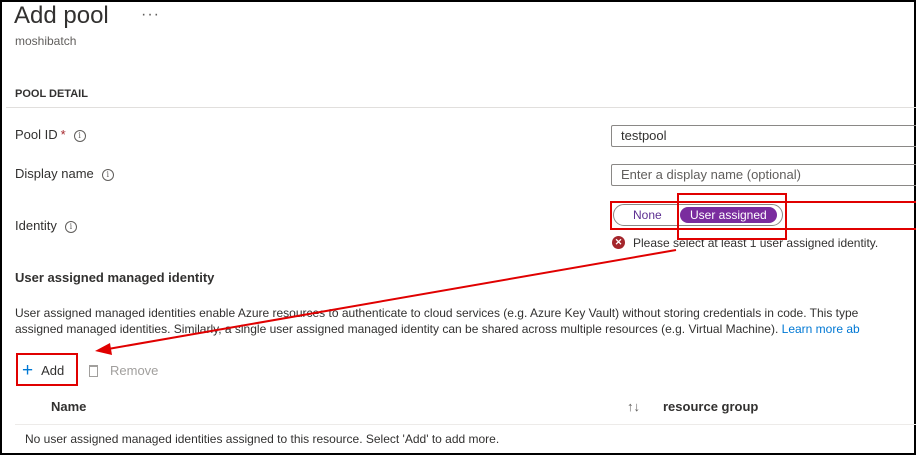 The image size is (916, 455). I want to click on section-divider, so click(461, 107).